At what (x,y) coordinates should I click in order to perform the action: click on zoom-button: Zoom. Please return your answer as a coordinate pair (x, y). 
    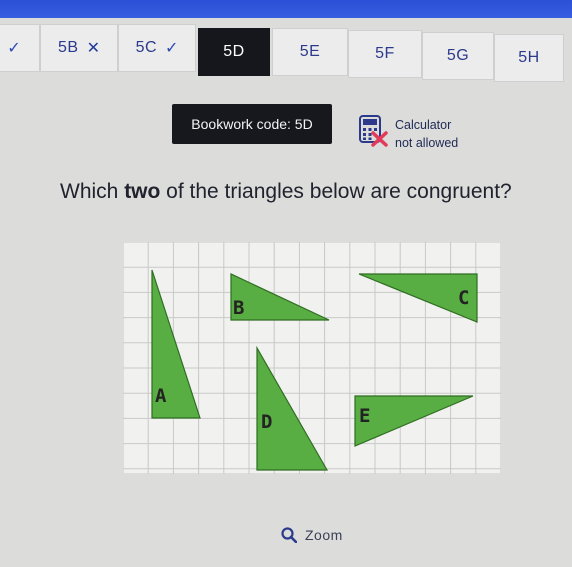
    Looking at the image, I should click on (312, 535).